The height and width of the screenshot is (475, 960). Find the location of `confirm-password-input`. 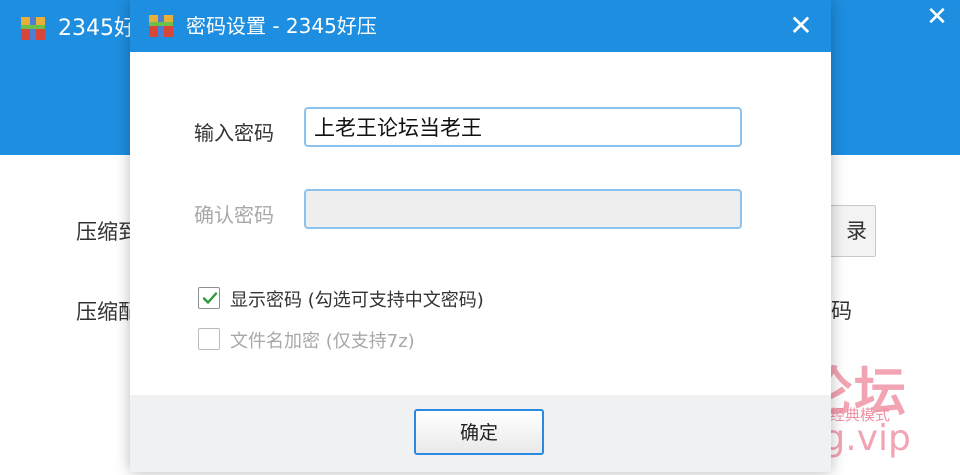

confirm-password-input is located at coordinates (523, 209).